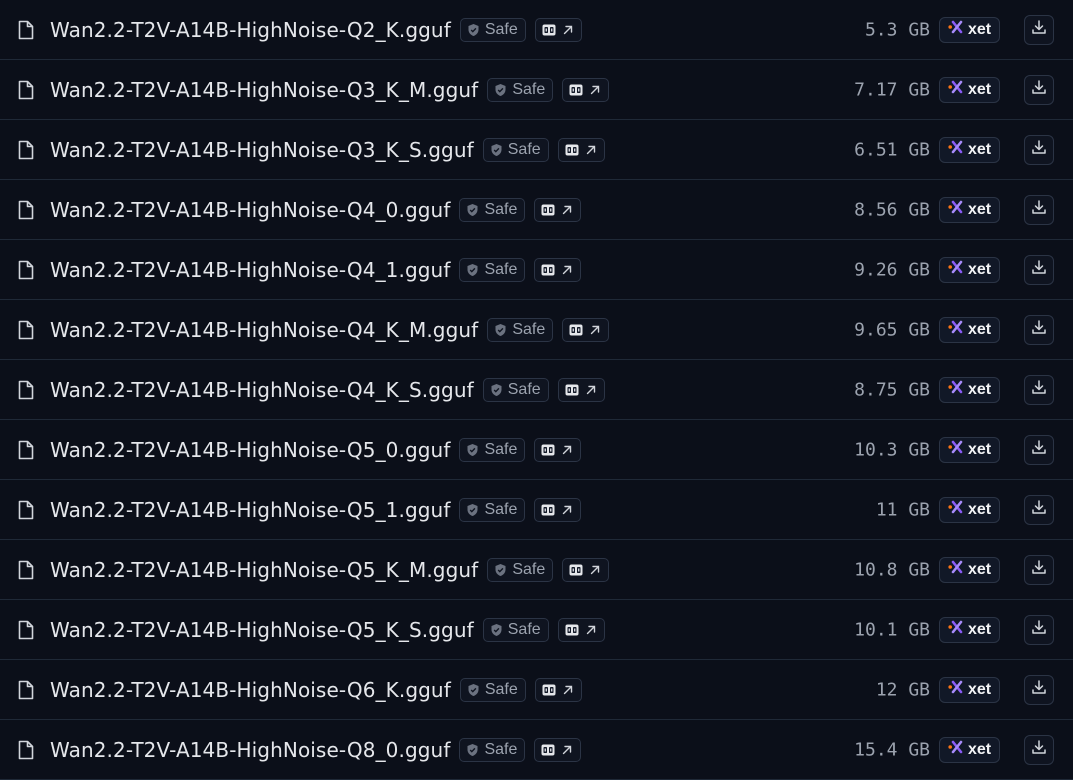 The width and height of the screenshot is (1073, 780). What do you see at coordinates (250, 690) in the screenshot?
I see `file-name-link: Wan2.2-T2V-A14B-HighNoise-Q6_K.gguf` at bounding box center [250, 690].